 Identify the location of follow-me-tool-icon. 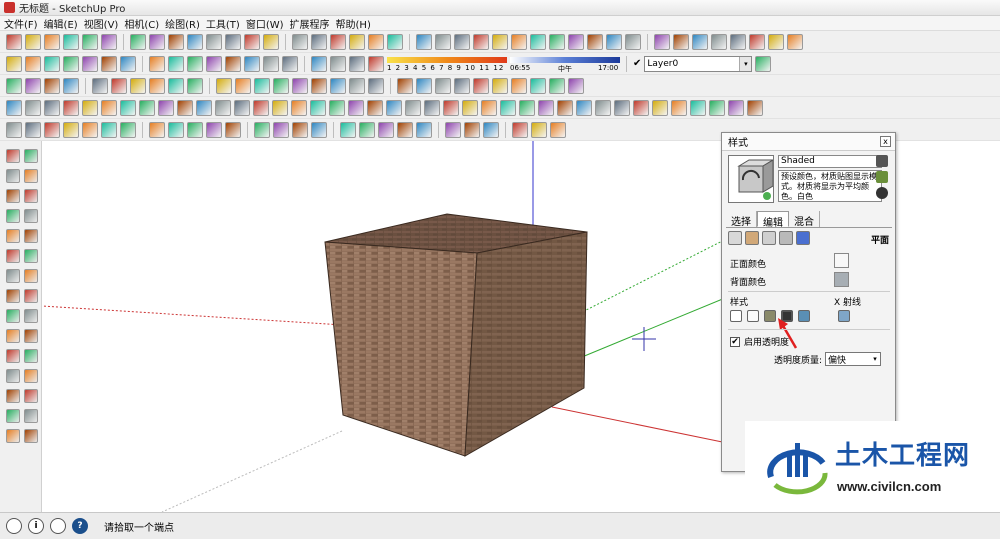
(31, 296).